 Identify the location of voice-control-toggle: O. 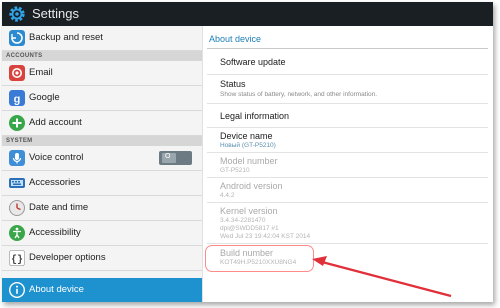
(175, 158).